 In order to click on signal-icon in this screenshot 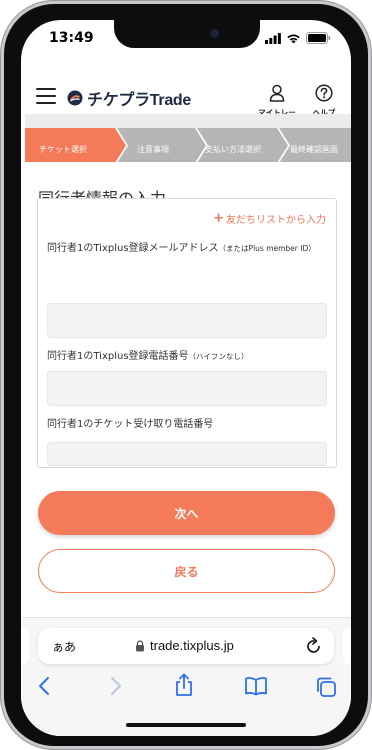, I will do `click(273, 38)`.